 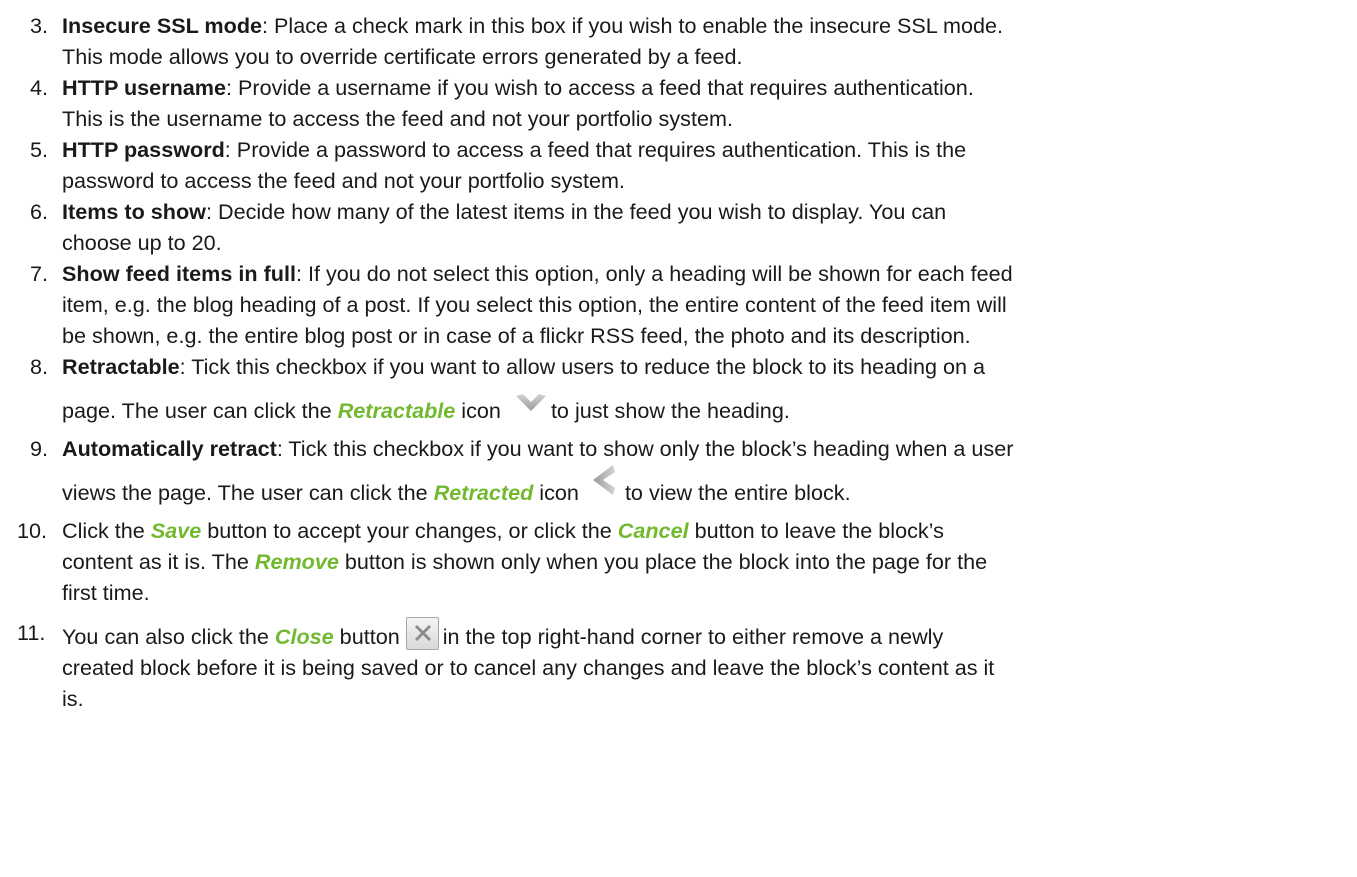 I want to click on list-number: 3., so click(x=39, y=25).